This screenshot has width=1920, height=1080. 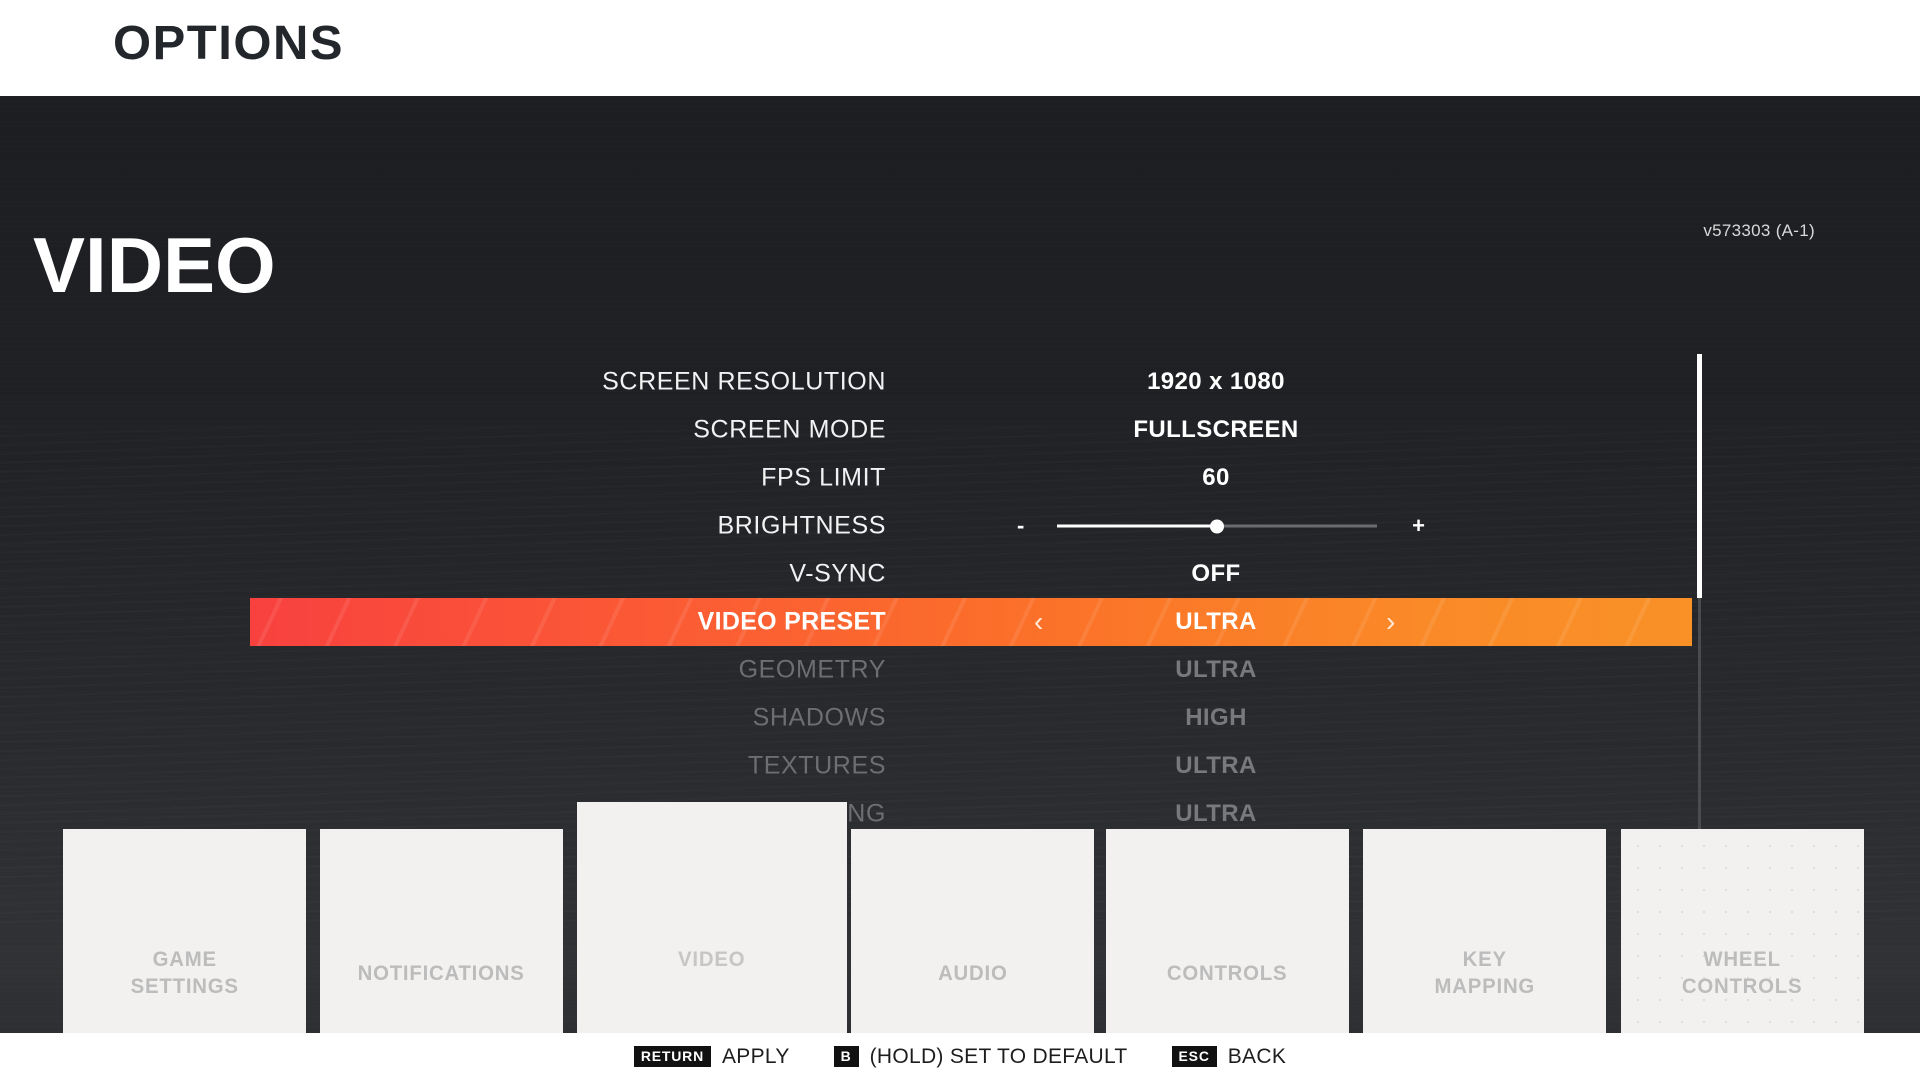 What do you see at coordinates (154, 265) in the screenshot?
I see `page-title: VIDEO` at bounding box center [154, 265].